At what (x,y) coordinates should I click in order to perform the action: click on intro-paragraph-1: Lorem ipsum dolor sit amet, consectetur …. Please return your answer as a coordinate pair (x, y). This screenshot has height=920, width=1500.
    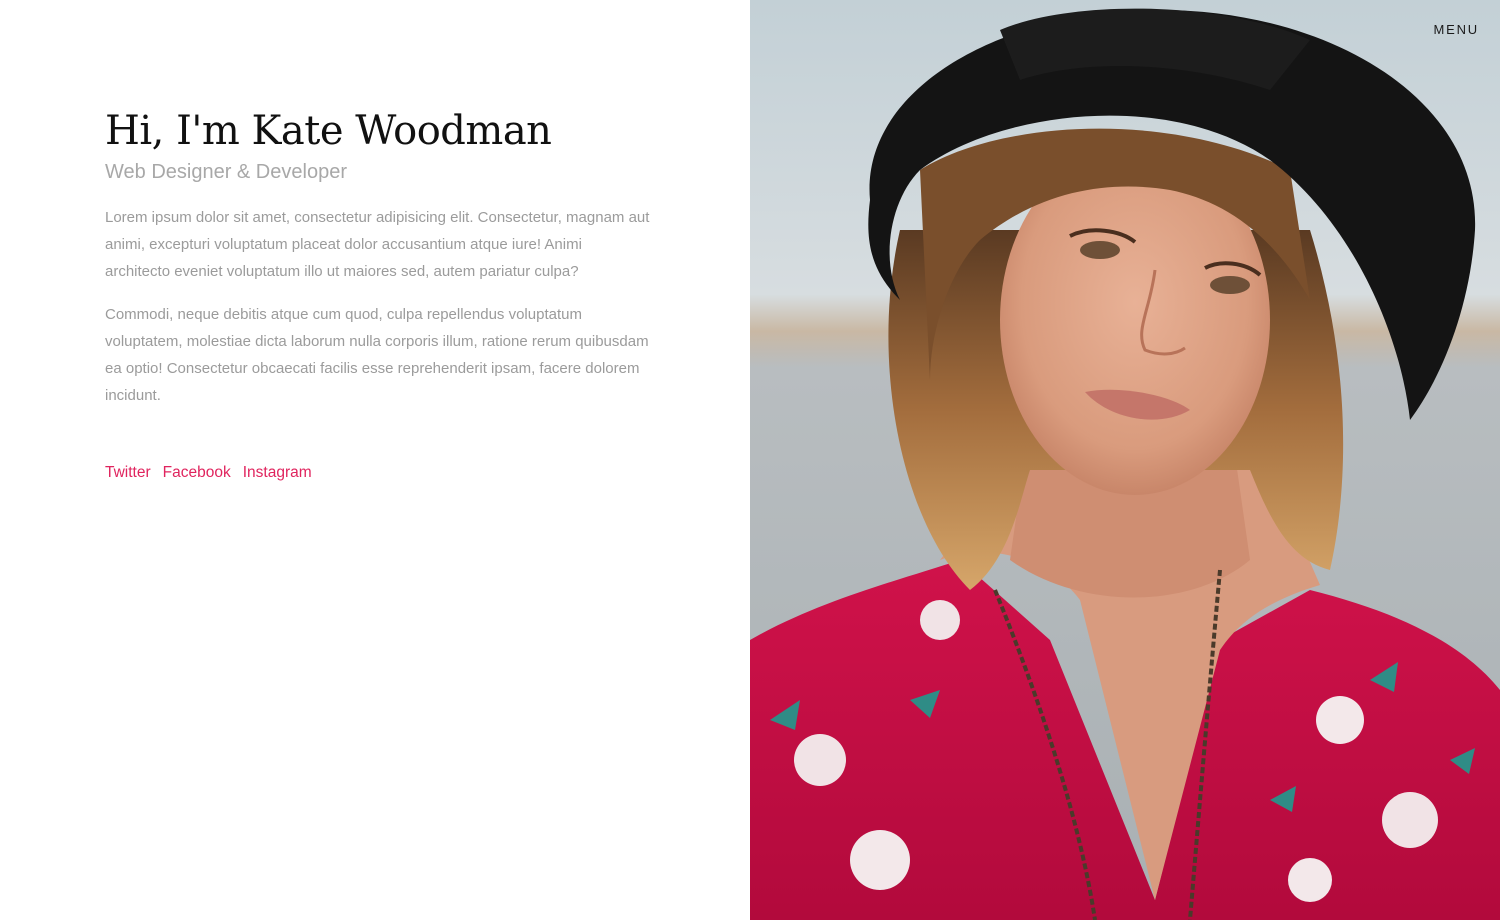
    Looking at the image, I should click on (377, 244).